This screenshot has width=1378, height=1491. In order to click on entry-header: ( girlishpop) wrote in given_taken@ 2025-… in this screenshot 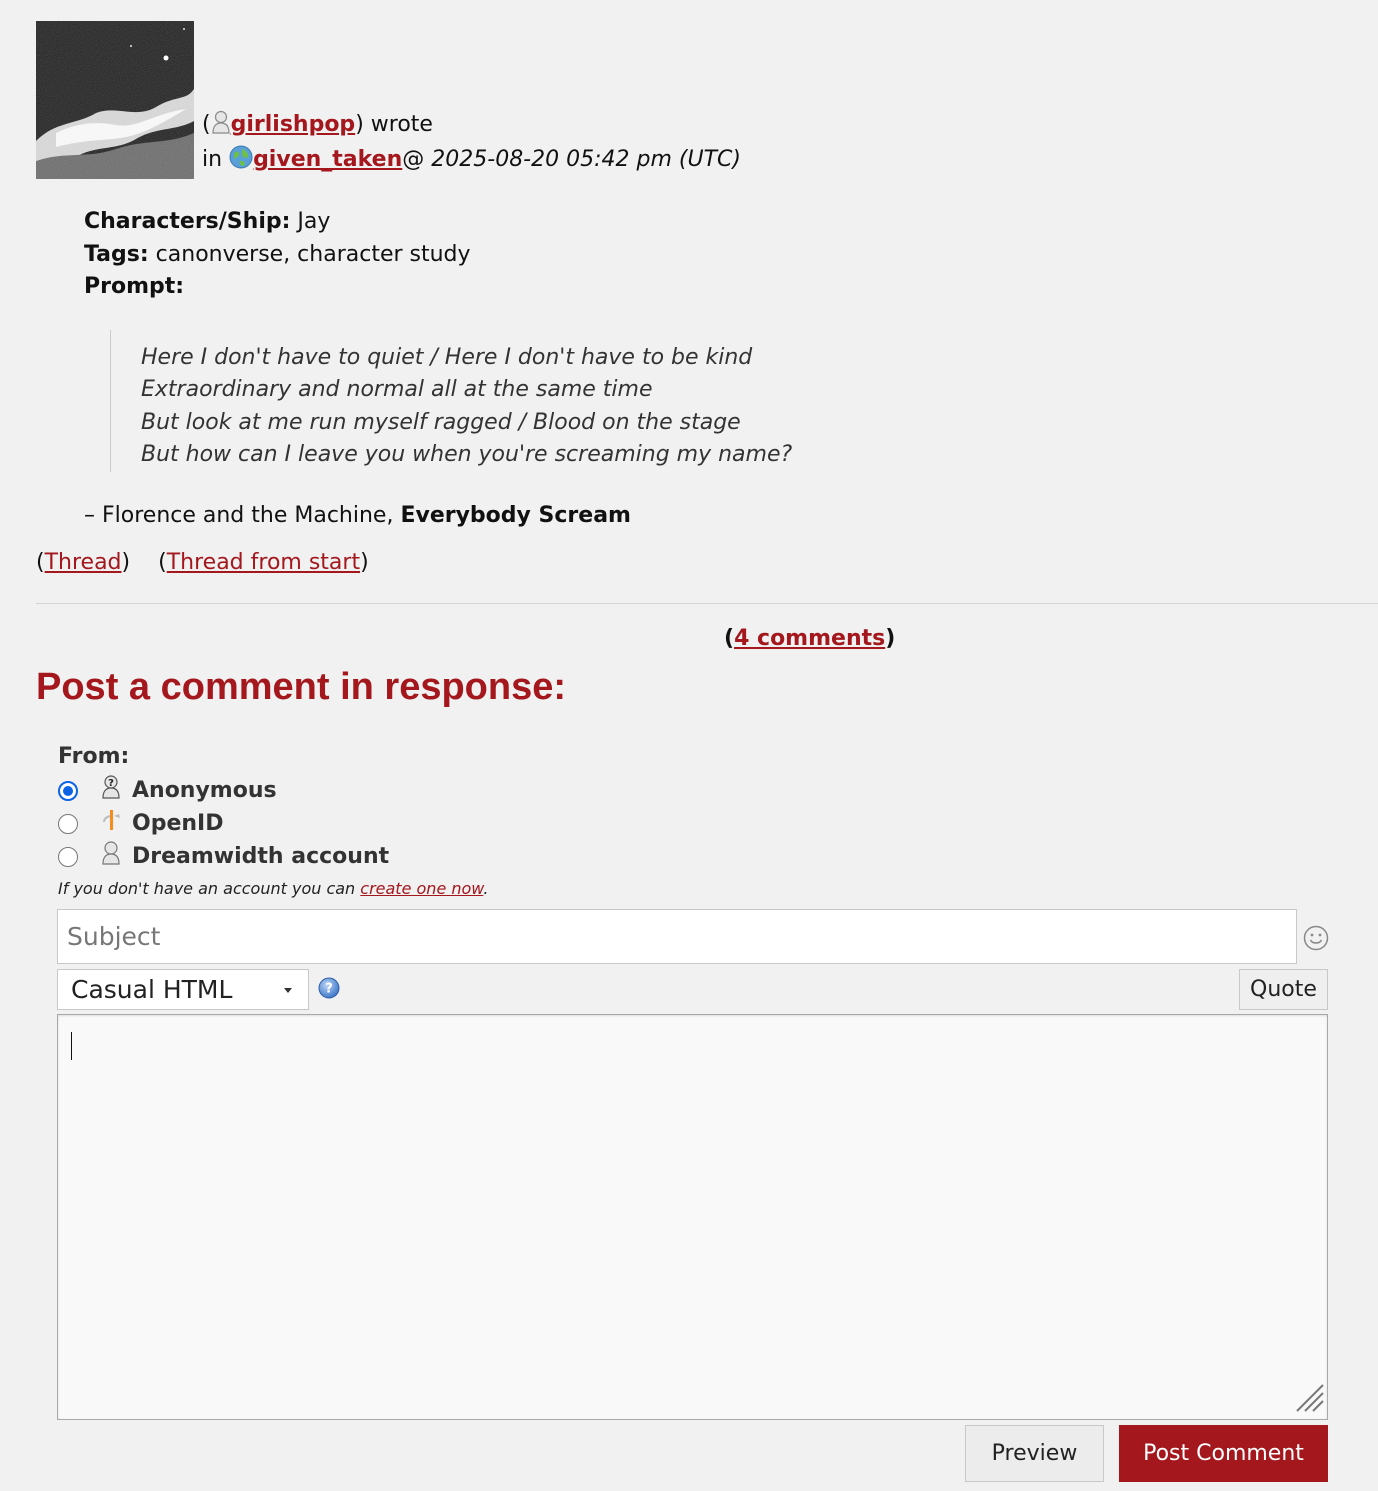, I will do `click(388, 100)`.